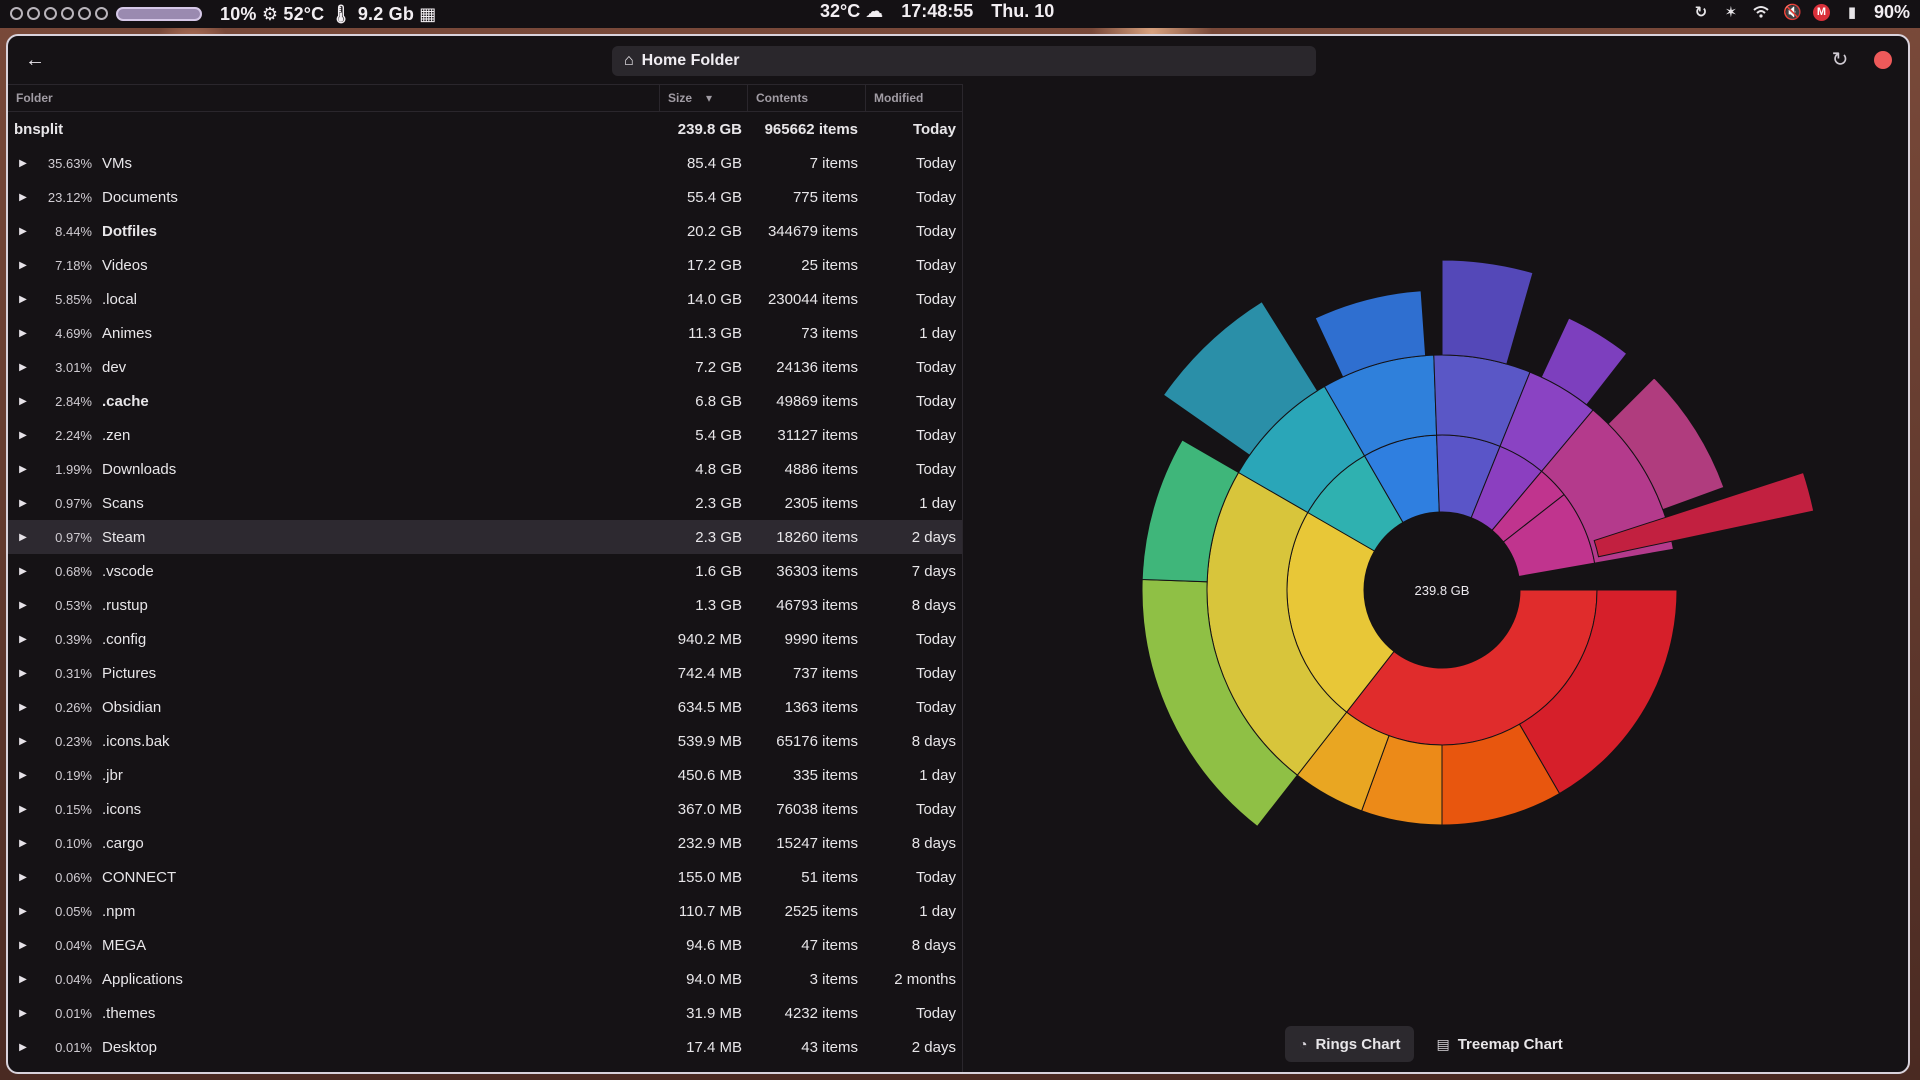  Describe the element at coordinates (817, 809) in the screenshot. I see `row-contents: 76038 items` at that location.